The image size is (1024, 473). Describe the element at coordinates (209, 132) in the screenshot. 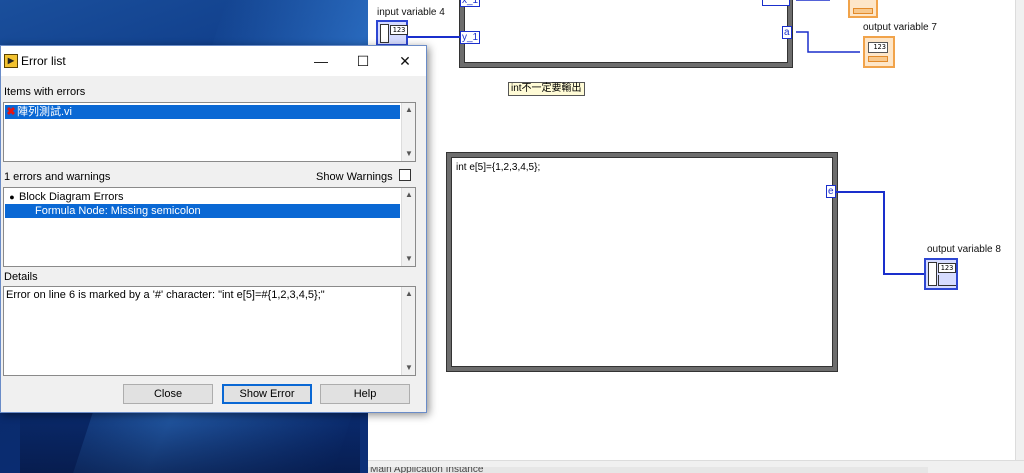

I see `items-with-errors-list: ✖陣列測試.vi ▲ ▼` at that location.